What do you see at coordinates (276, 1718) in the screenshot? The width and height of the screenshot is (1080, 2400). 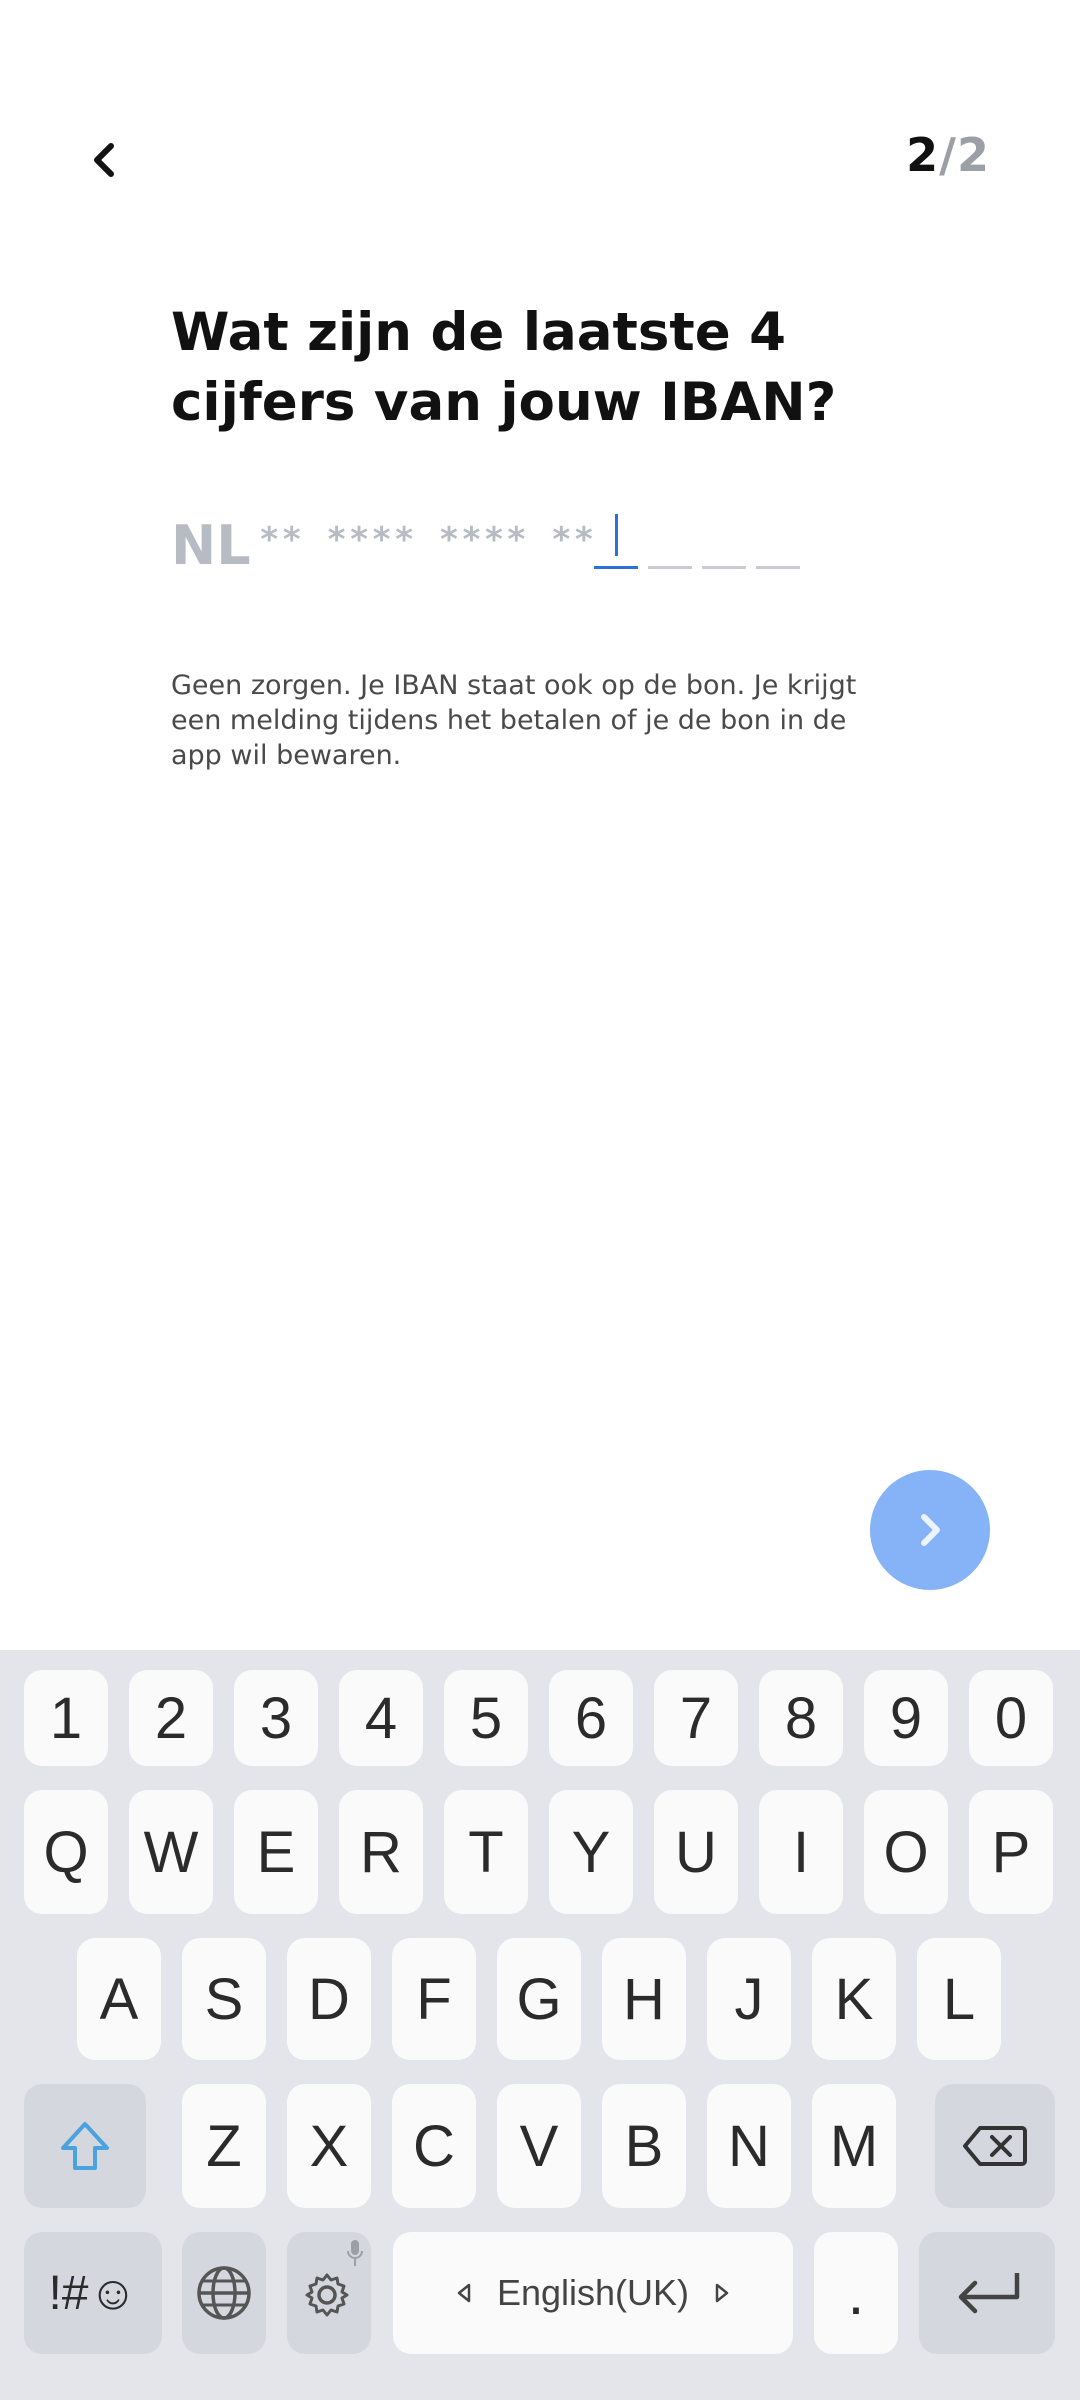 I see `key-3: 3` at bounding box center [276, 1718].